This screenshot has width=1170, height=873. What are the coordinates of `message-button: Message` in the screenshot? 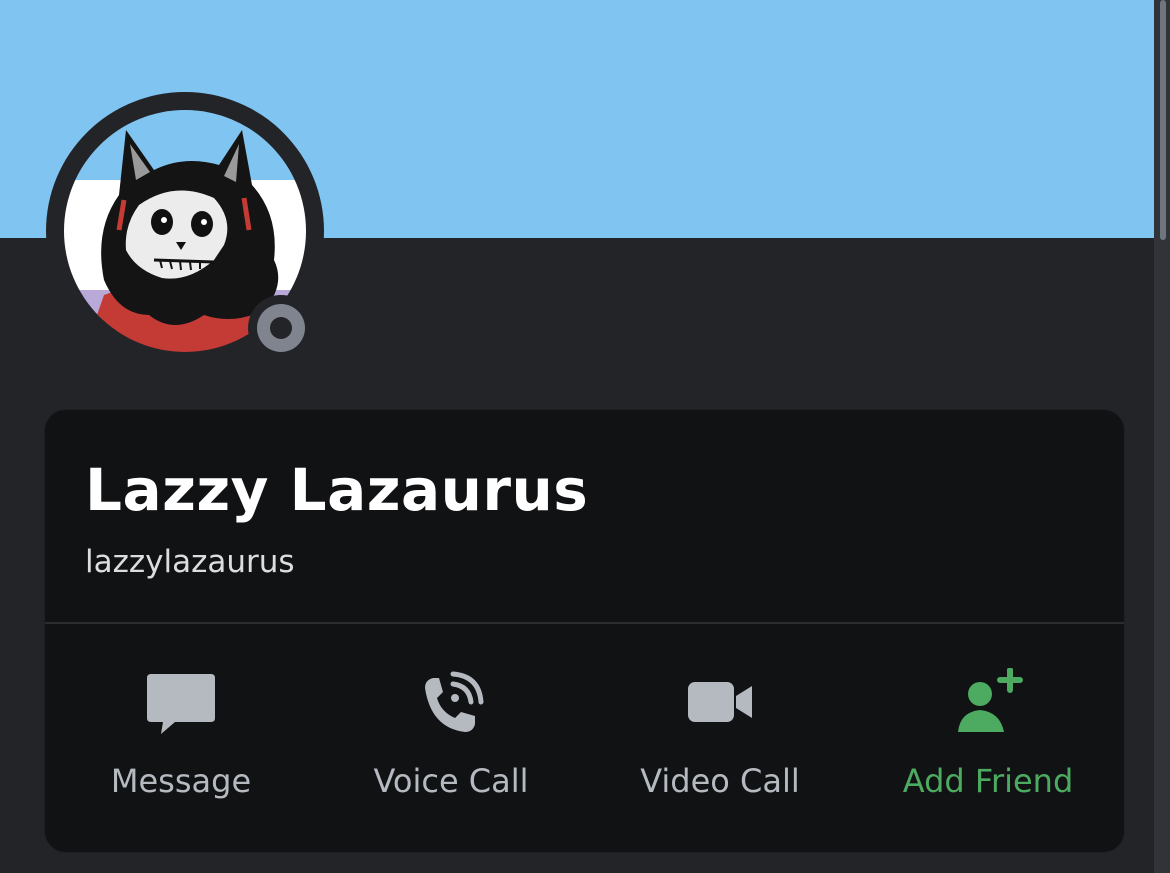 It's located at (181, 738).